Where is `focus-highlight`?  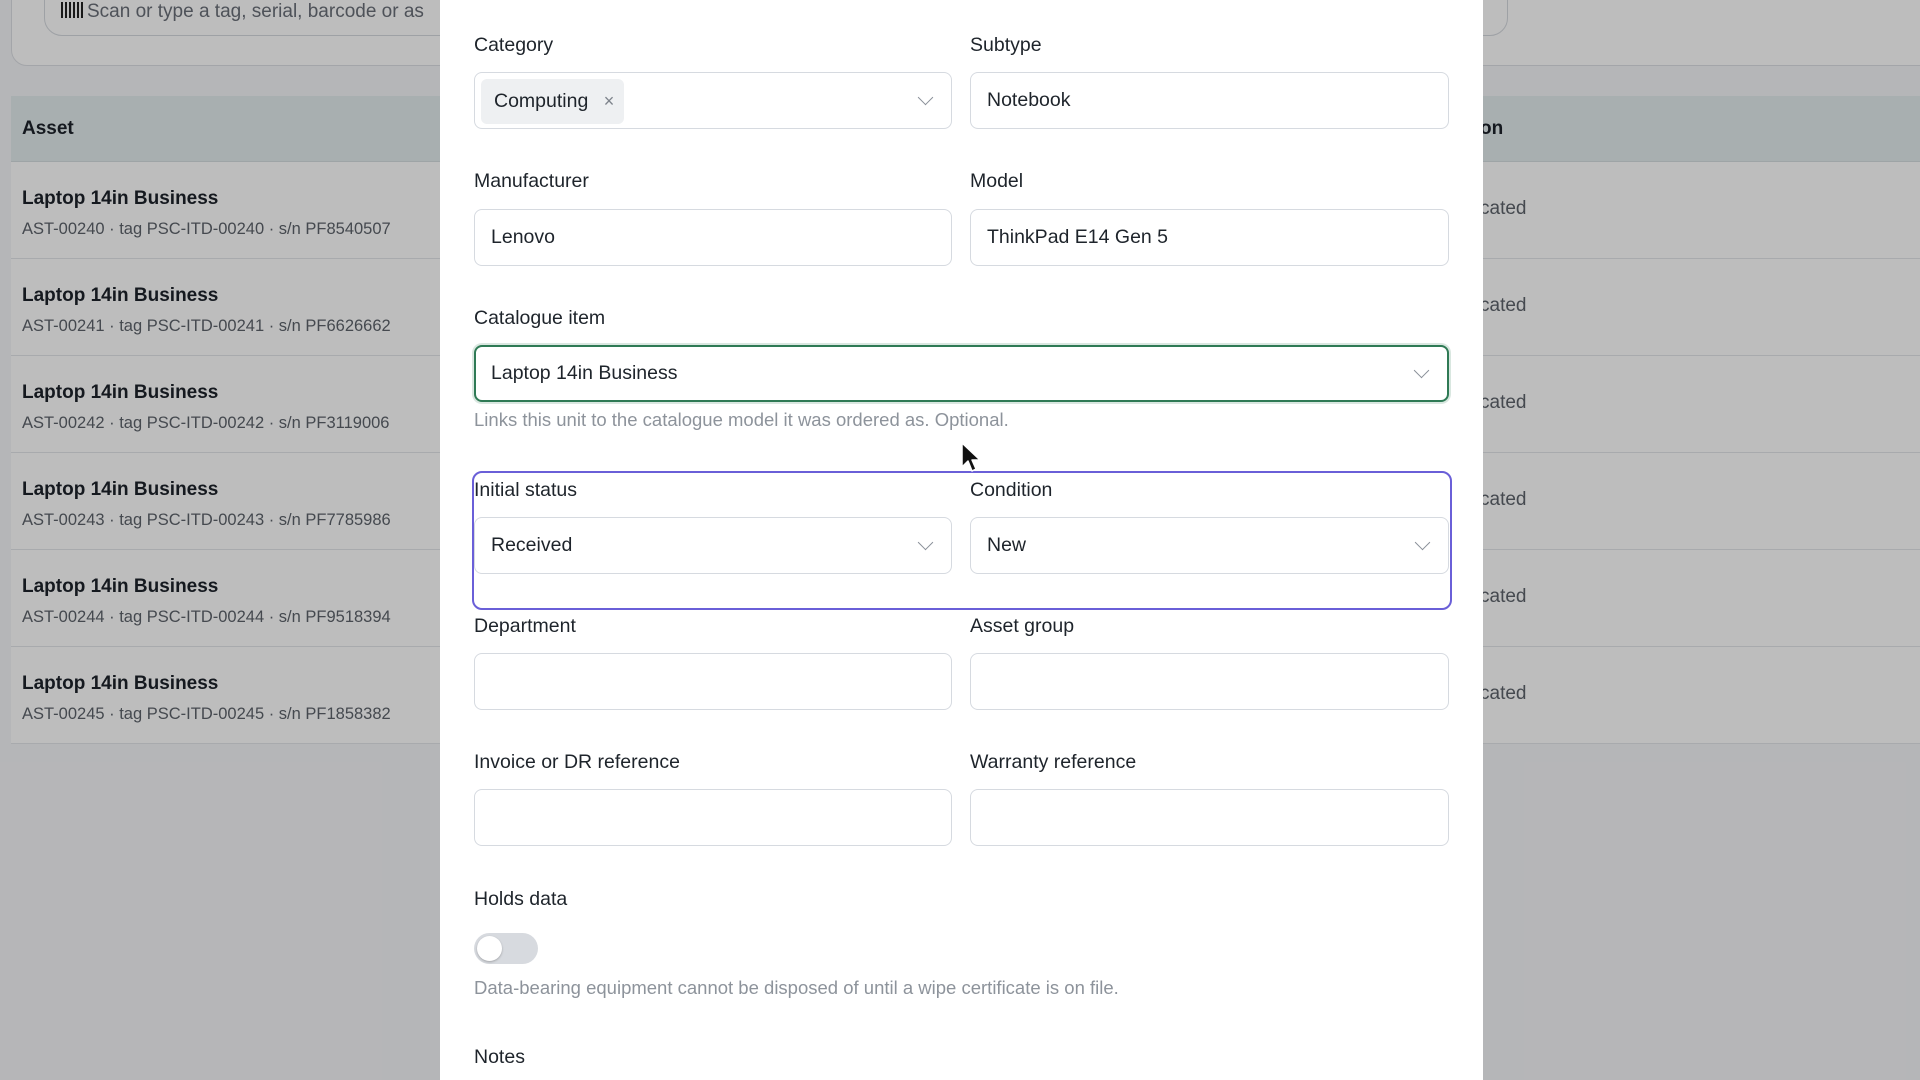
focus-highlight is located at coordinates (962, 540).